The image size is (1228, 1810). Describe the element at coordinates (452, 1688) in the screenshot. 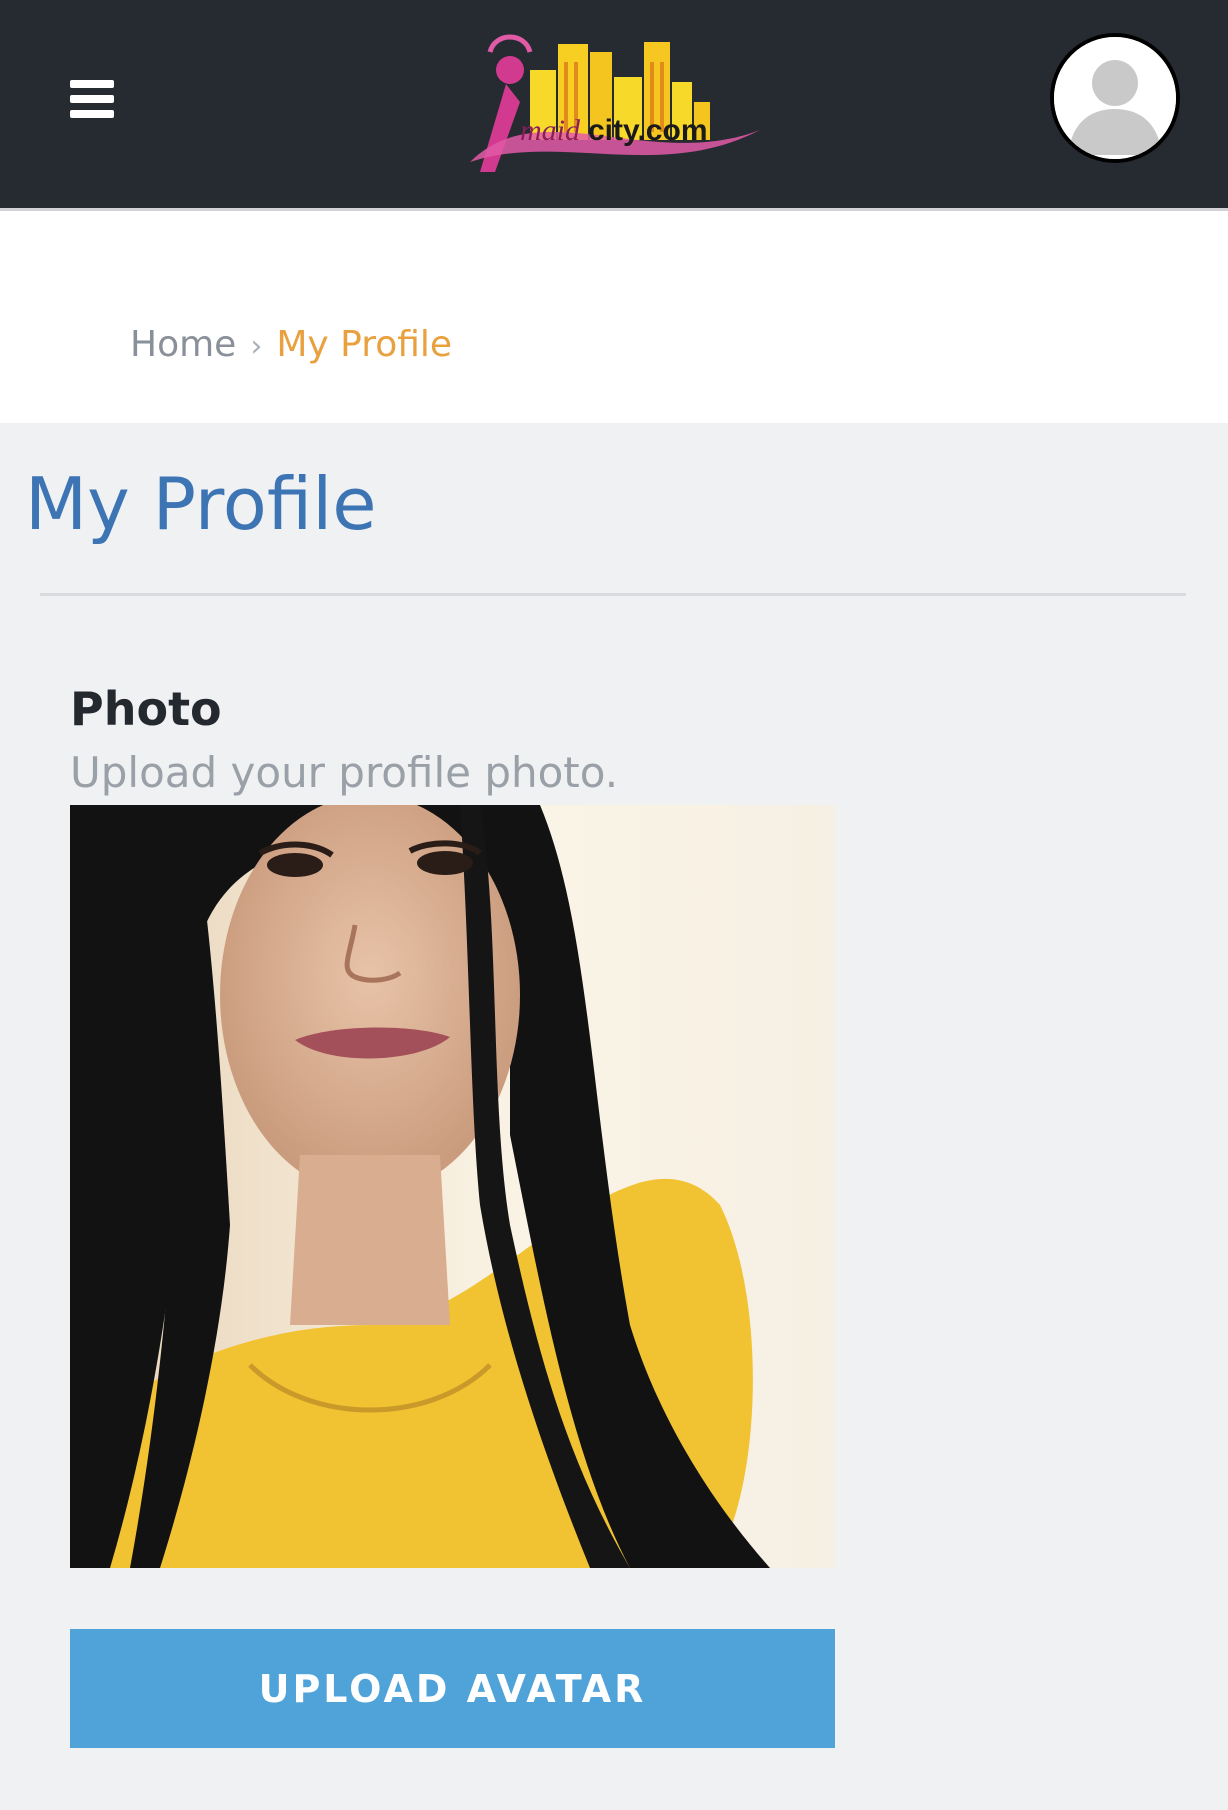

I see `upload-avatar-button: UPLOAD AVATAR` at that location.